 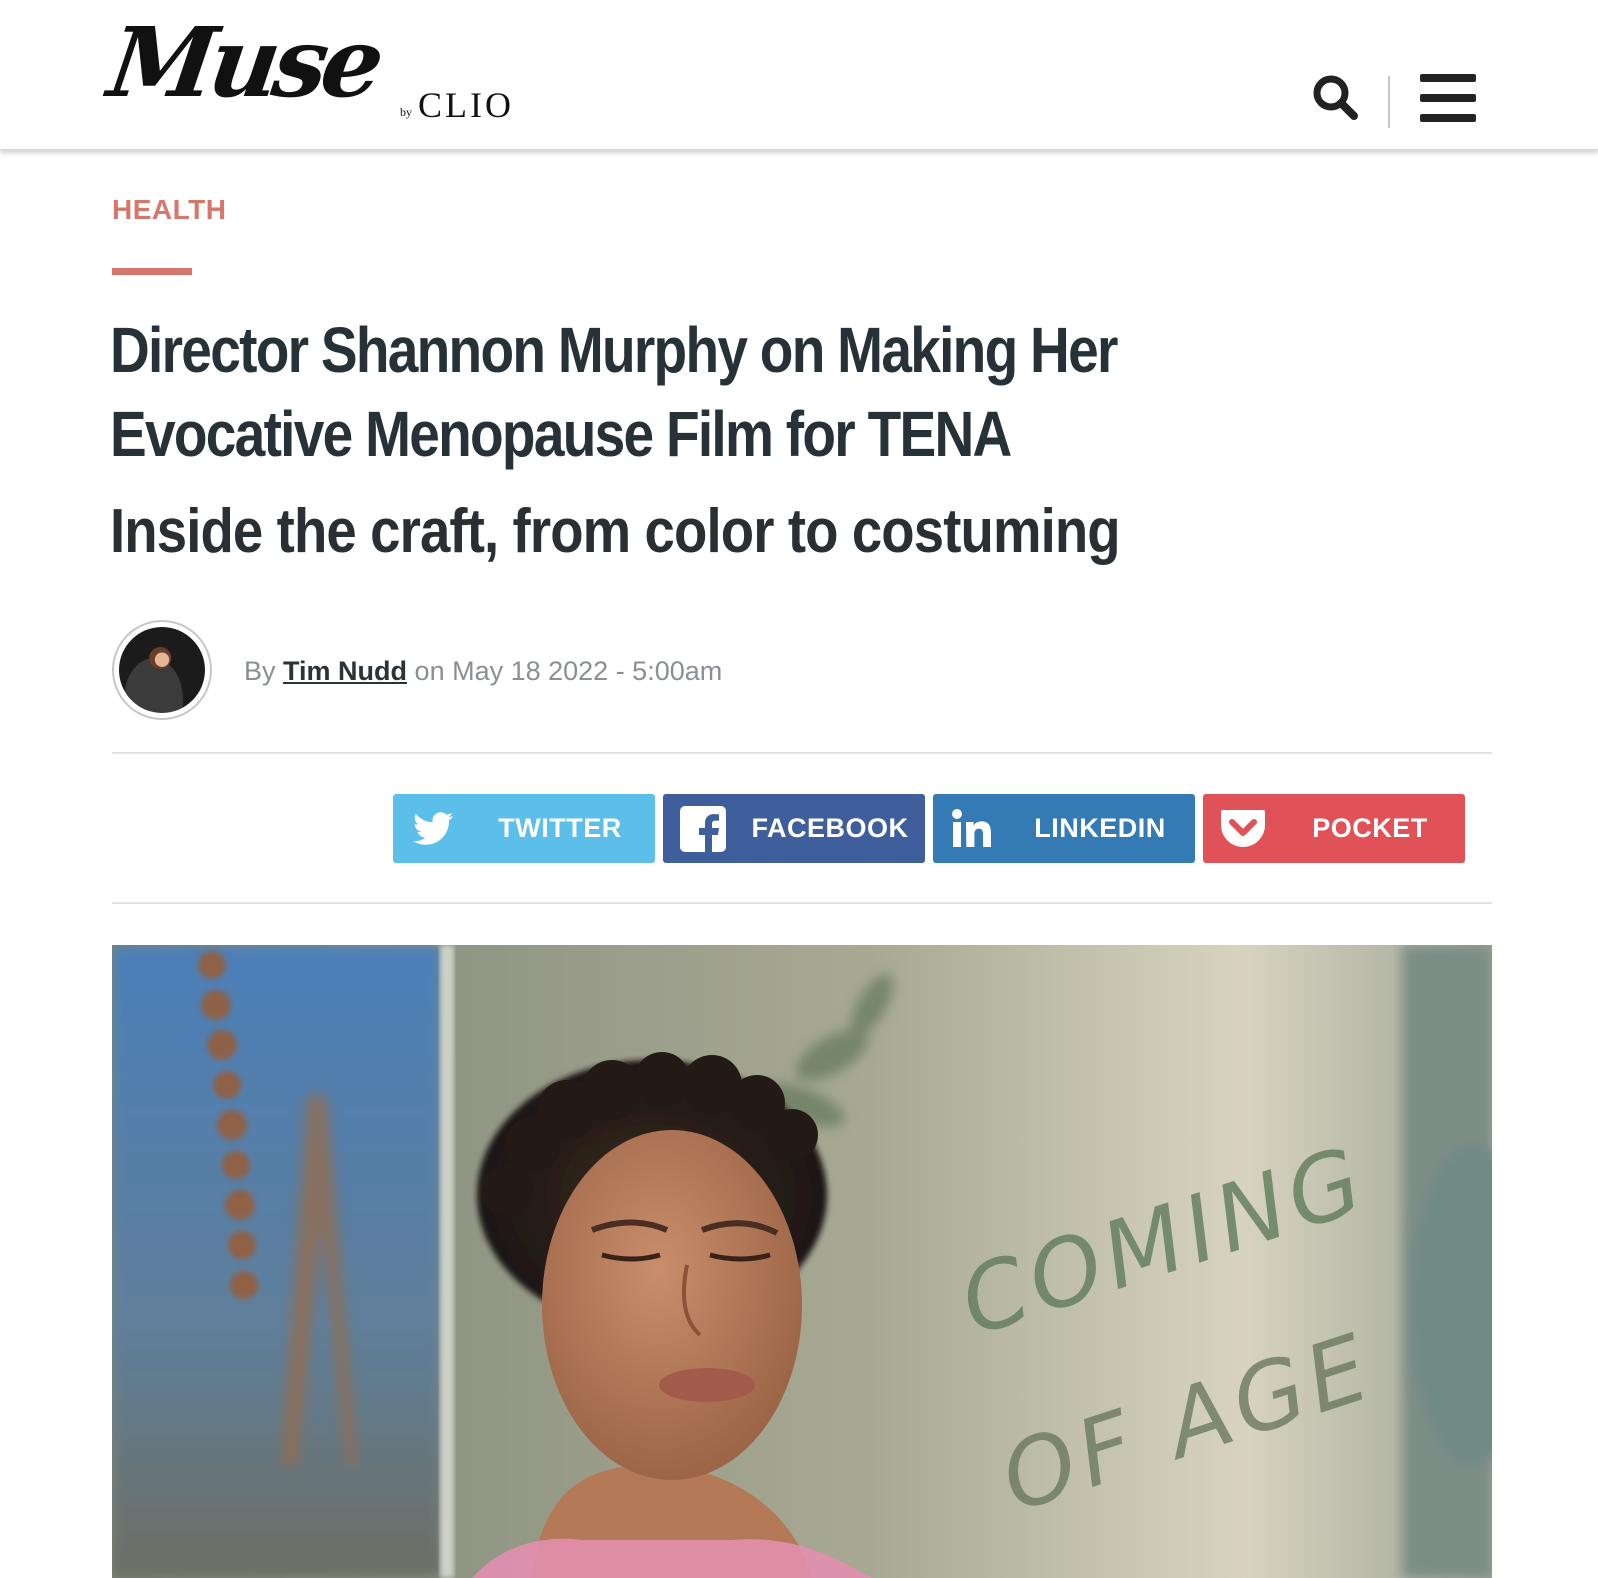 I want to click on site-header: Muse by CLIO, so click(x=799, y=75).